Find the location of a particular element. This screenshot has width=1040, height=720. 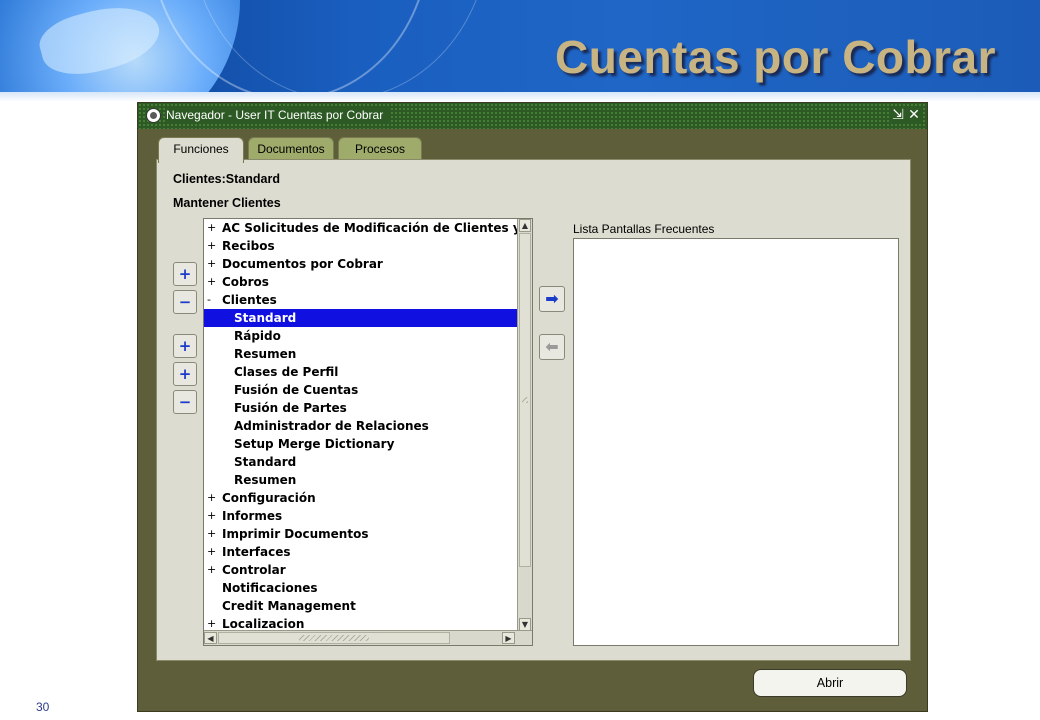

collapse-button: − is located at coordinates (185, 302).